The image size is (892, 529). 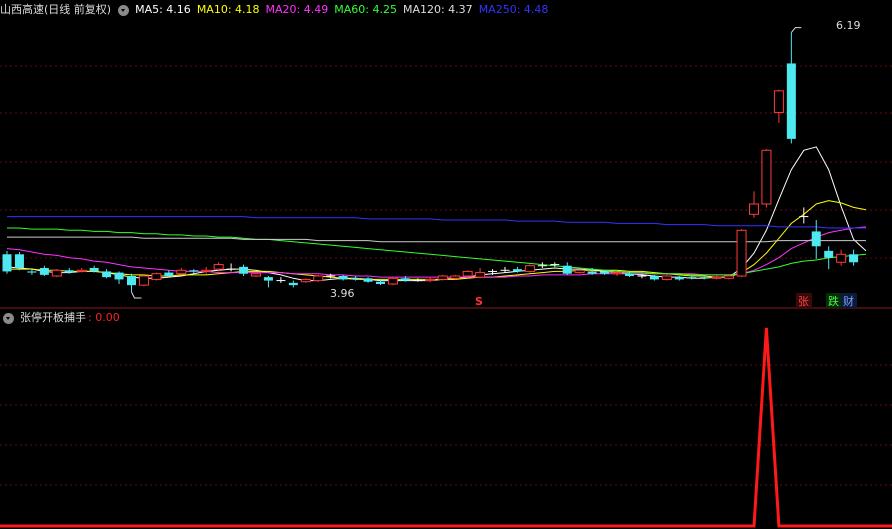 I want to click on low-price-label: 3.96, so click(x=342, y=293).